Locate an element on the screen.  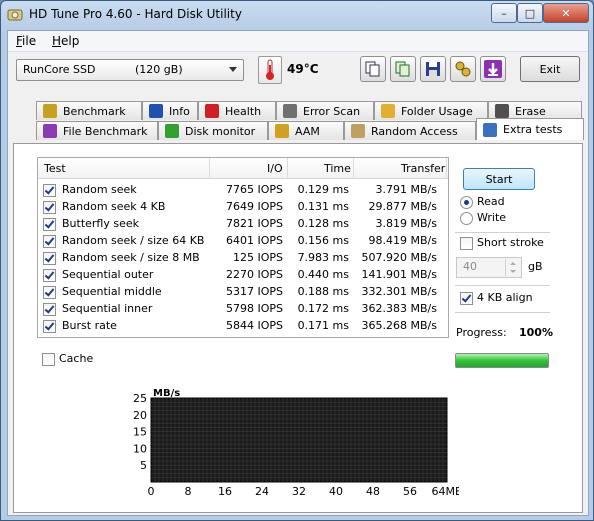
table-row: Random seek 7765 IOPS 0.129 ms 3.791 MB/s is located at coordinates (243, 190).